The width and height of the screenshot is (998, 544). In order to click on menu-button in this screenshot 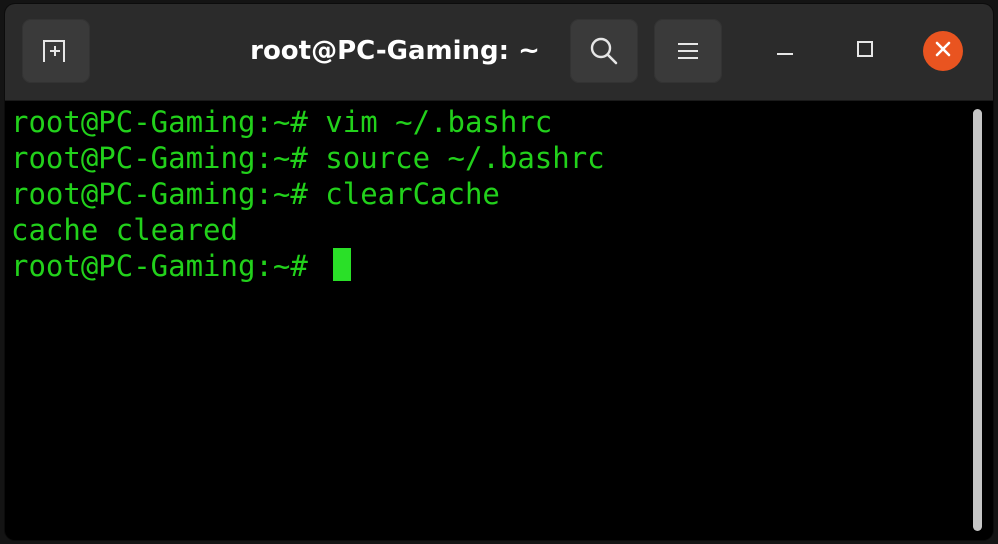, I will do `click(688, 51)`.